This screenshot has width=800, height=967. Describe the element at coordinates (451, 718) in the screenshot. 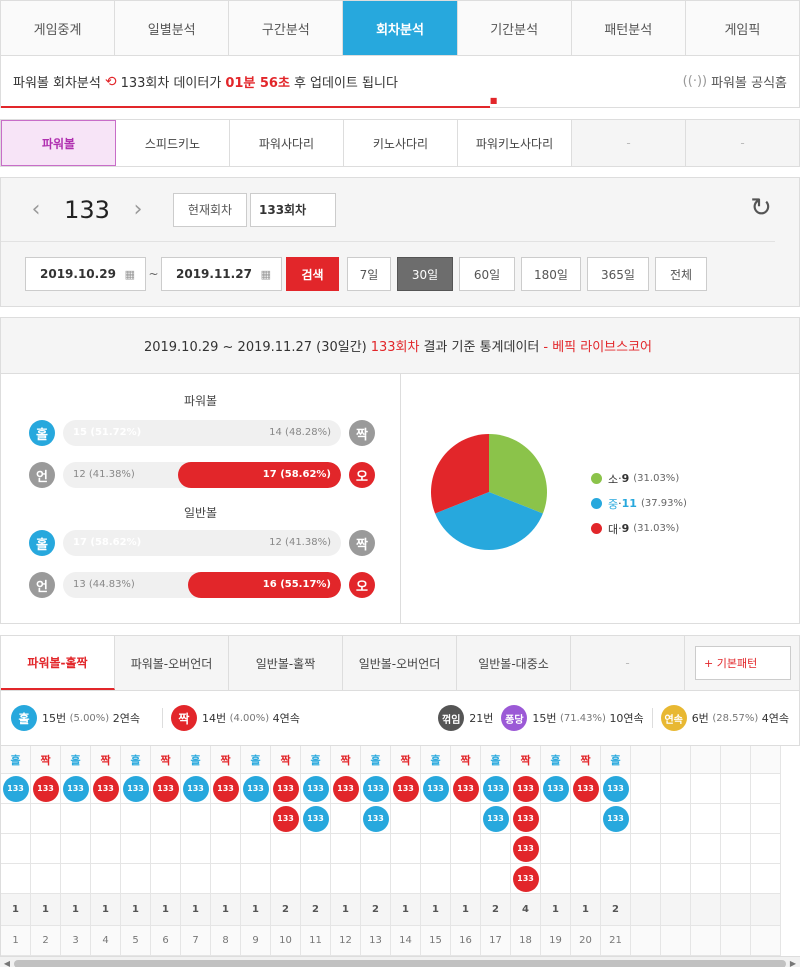

I see `break-icon: 꺾임` at that location.